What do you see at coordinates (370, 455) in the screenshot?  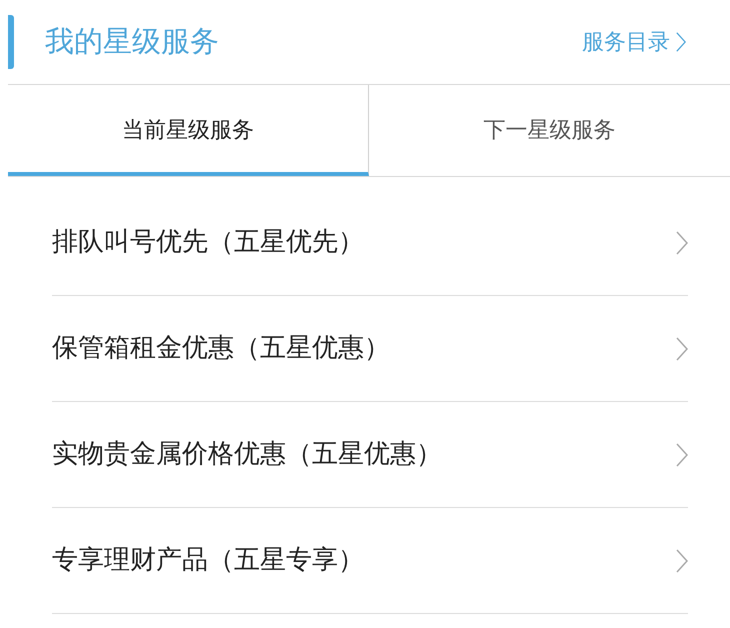 I see `service-item: 实物贵金属价格优惠（五星优惠）` at bounding box center [370, 455].